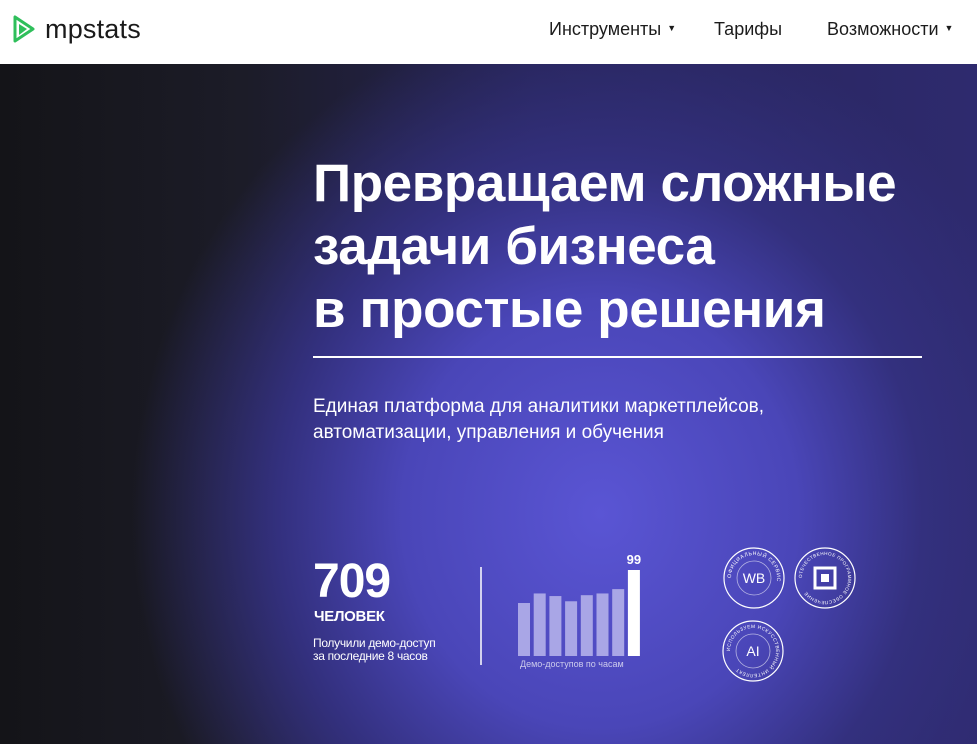 Image resolution: width=977 pixels, height=744 pixels. Describe the element at coordinates (481, 616) in the screenshot. I see `stats-separator` at that location.